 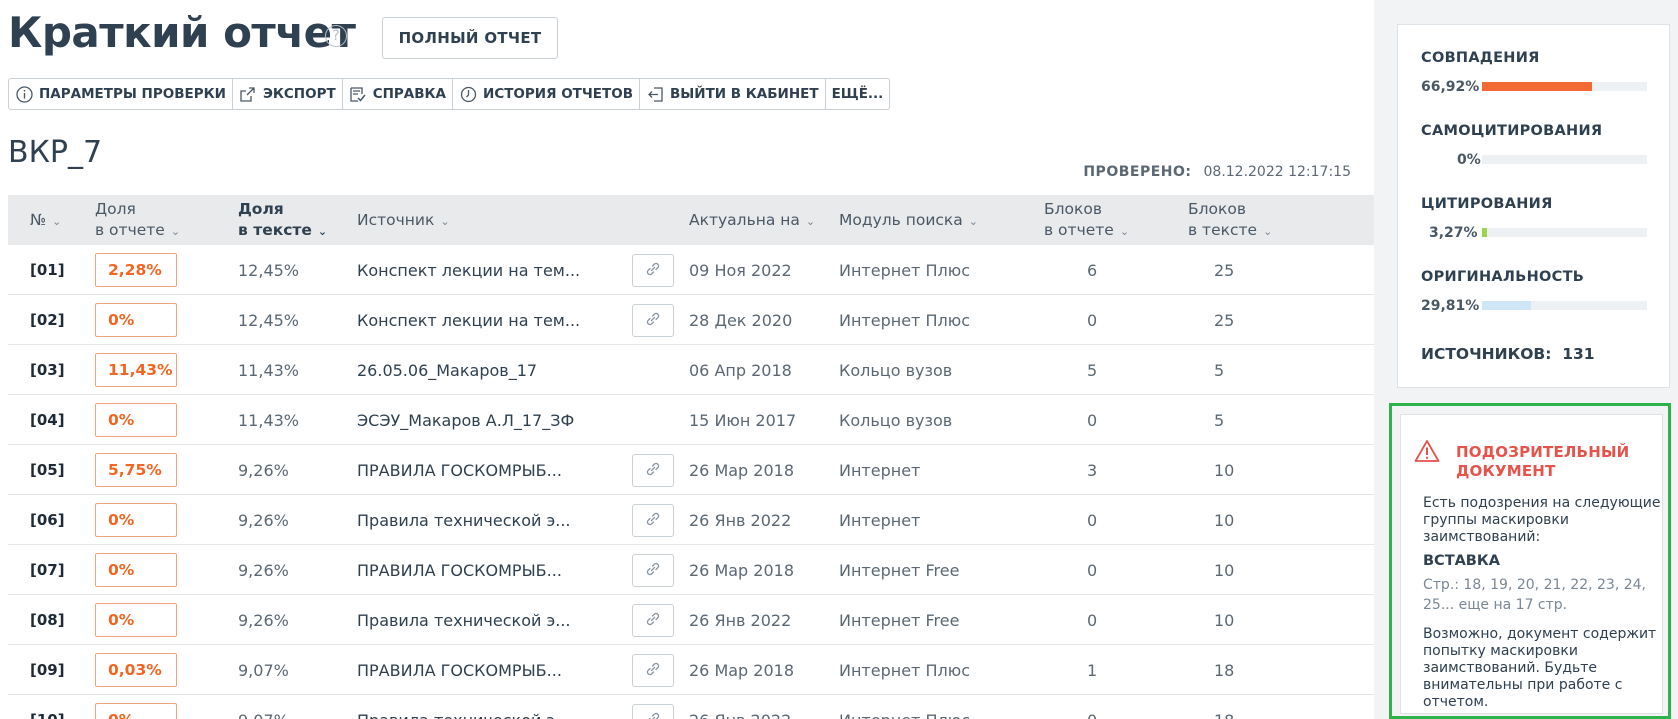 What do you see at coordinates (447, 370) in the screenshot?
I see `source-name: 26.05.06_Макаров_17` at bounding box center [447, 370].